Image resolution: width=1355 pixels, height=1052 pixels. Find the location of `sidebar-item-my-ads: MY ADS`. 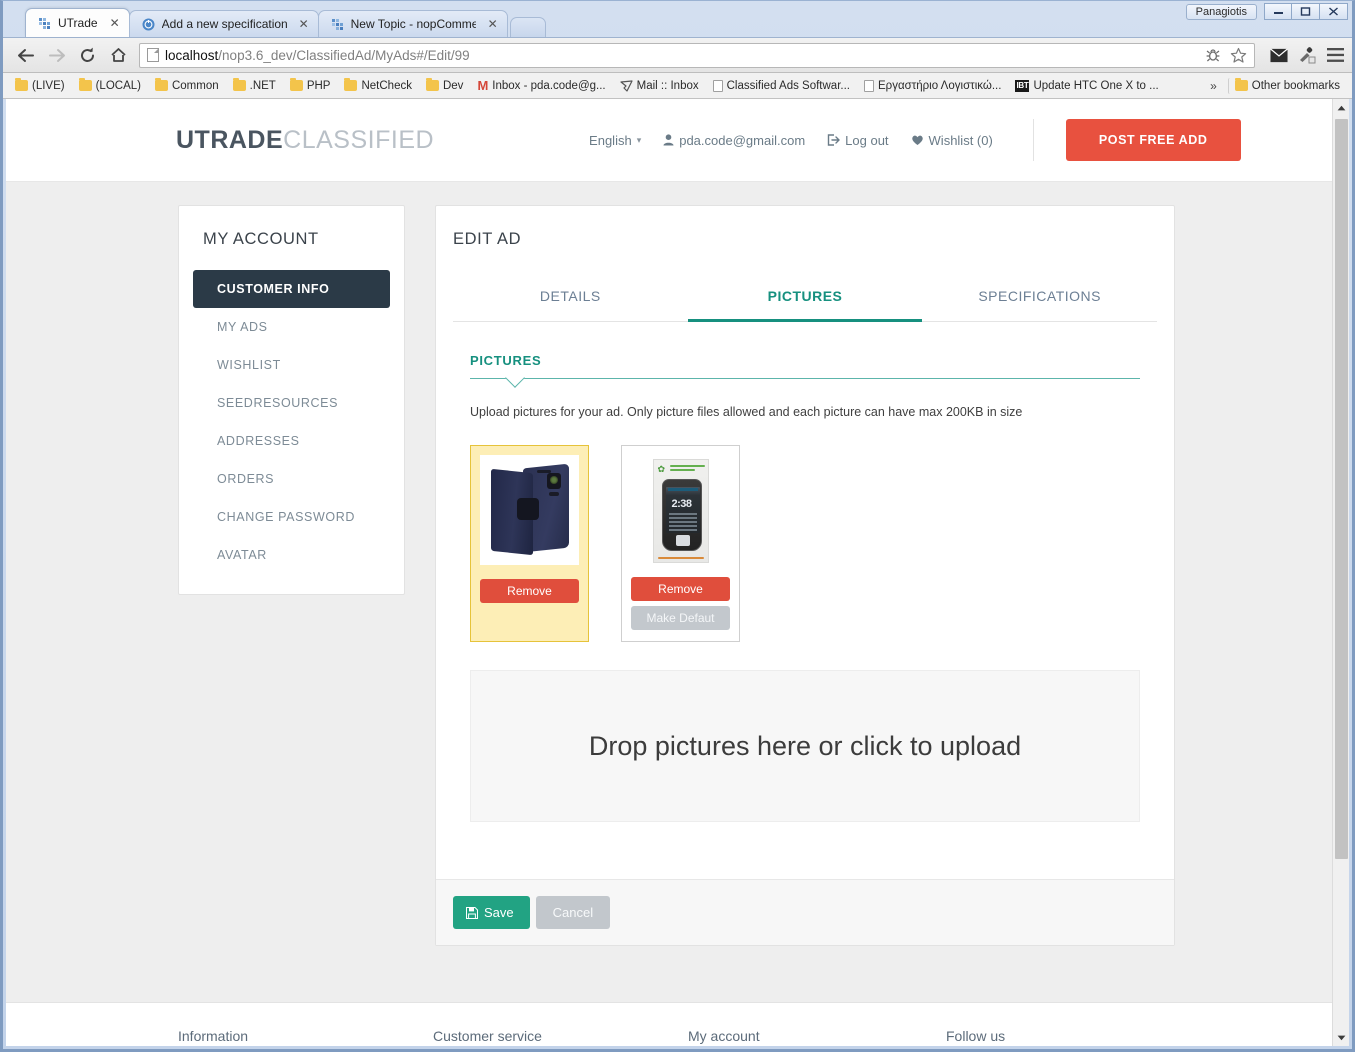

sidebar-item-my-ads: MY ADS is located at coordinates (291, 327).